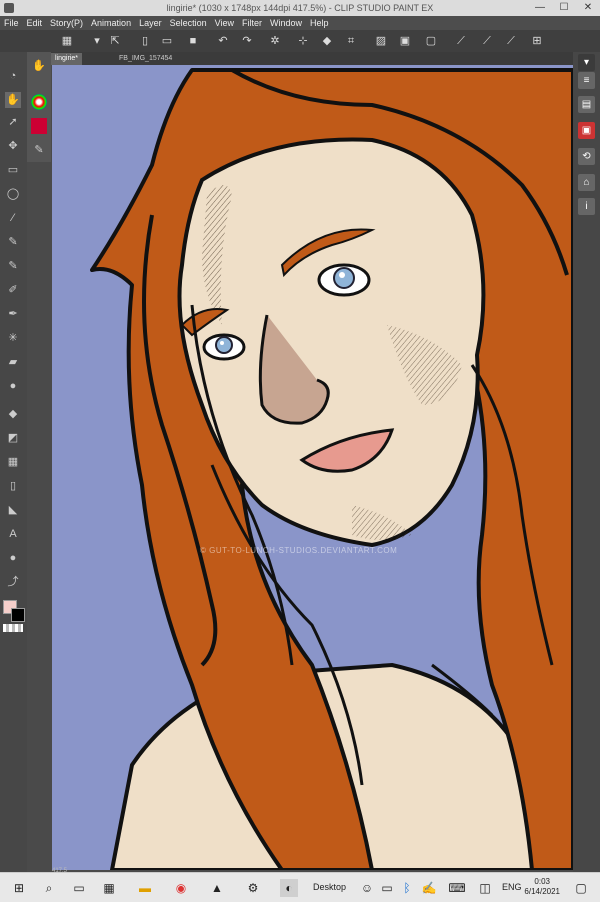  What do you see at coordinates (115, 41) in the screenshot?
I see `open-icon: ⇱` at bounding box center [115, 41].